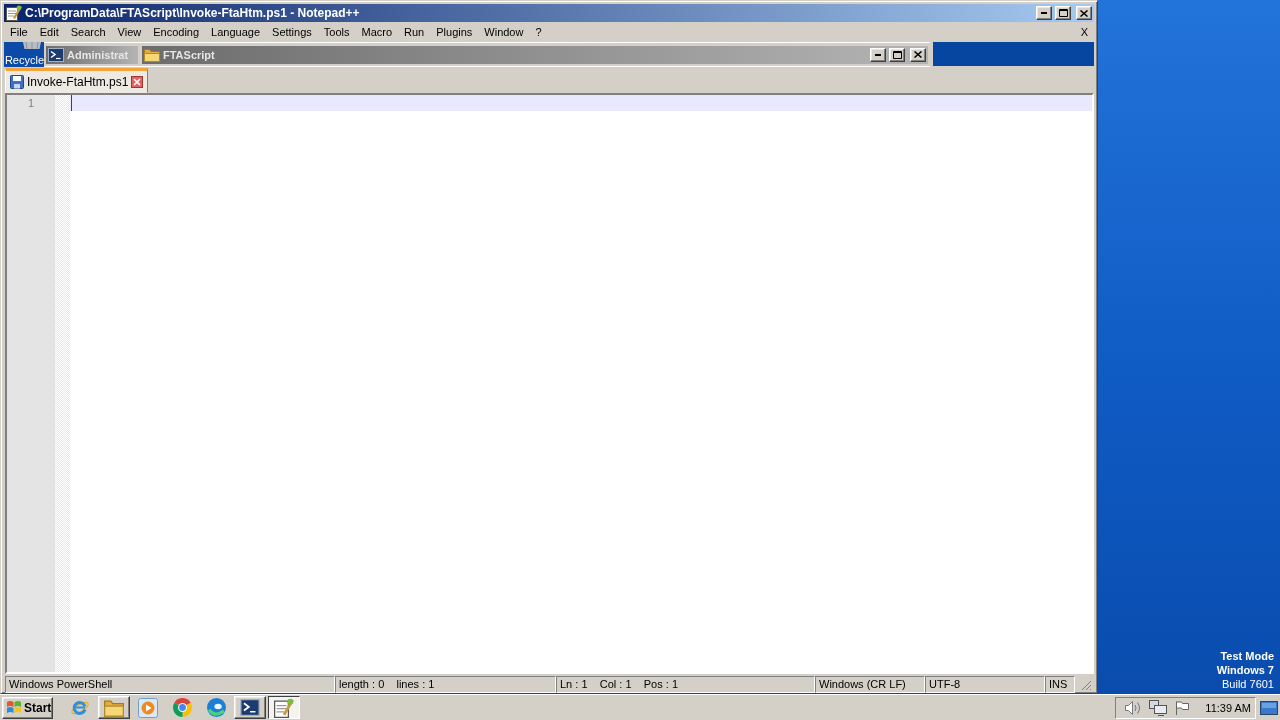 The image size is (1280, 720). Describe the element at coordinates (1245, 670) in the screenshot. I see `desktop-info-text: Windows 7` at that location.